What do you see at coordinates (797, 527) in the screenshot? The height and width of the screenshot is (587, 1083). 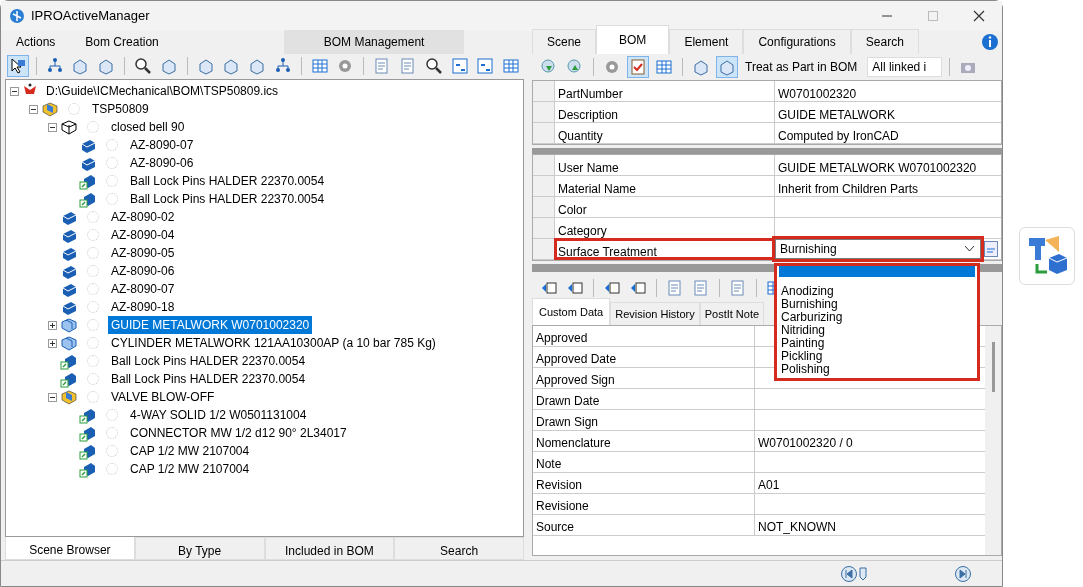 I see `field-value: NOT_KNOWN` at bounding box center [797, 527].